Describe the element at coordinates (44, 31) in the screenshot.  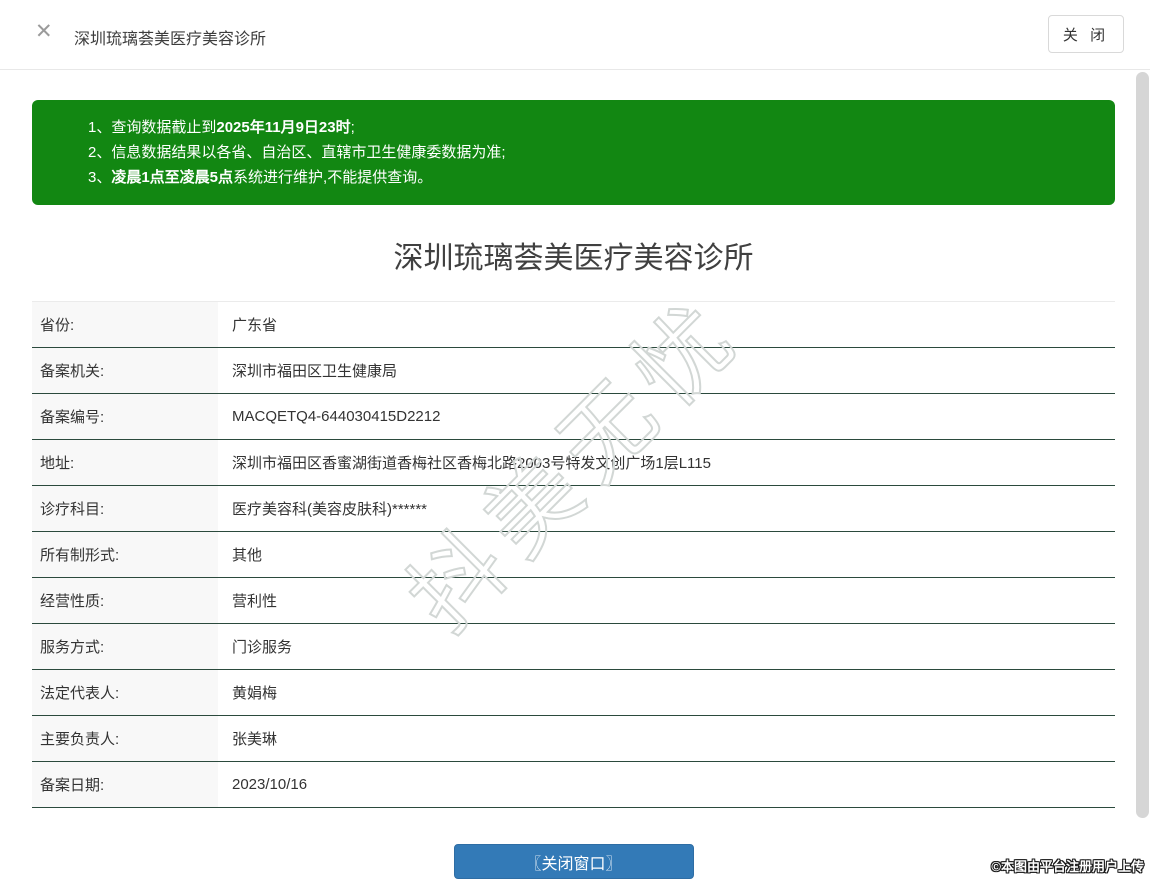
I see `close-icon: ✕` at that location.